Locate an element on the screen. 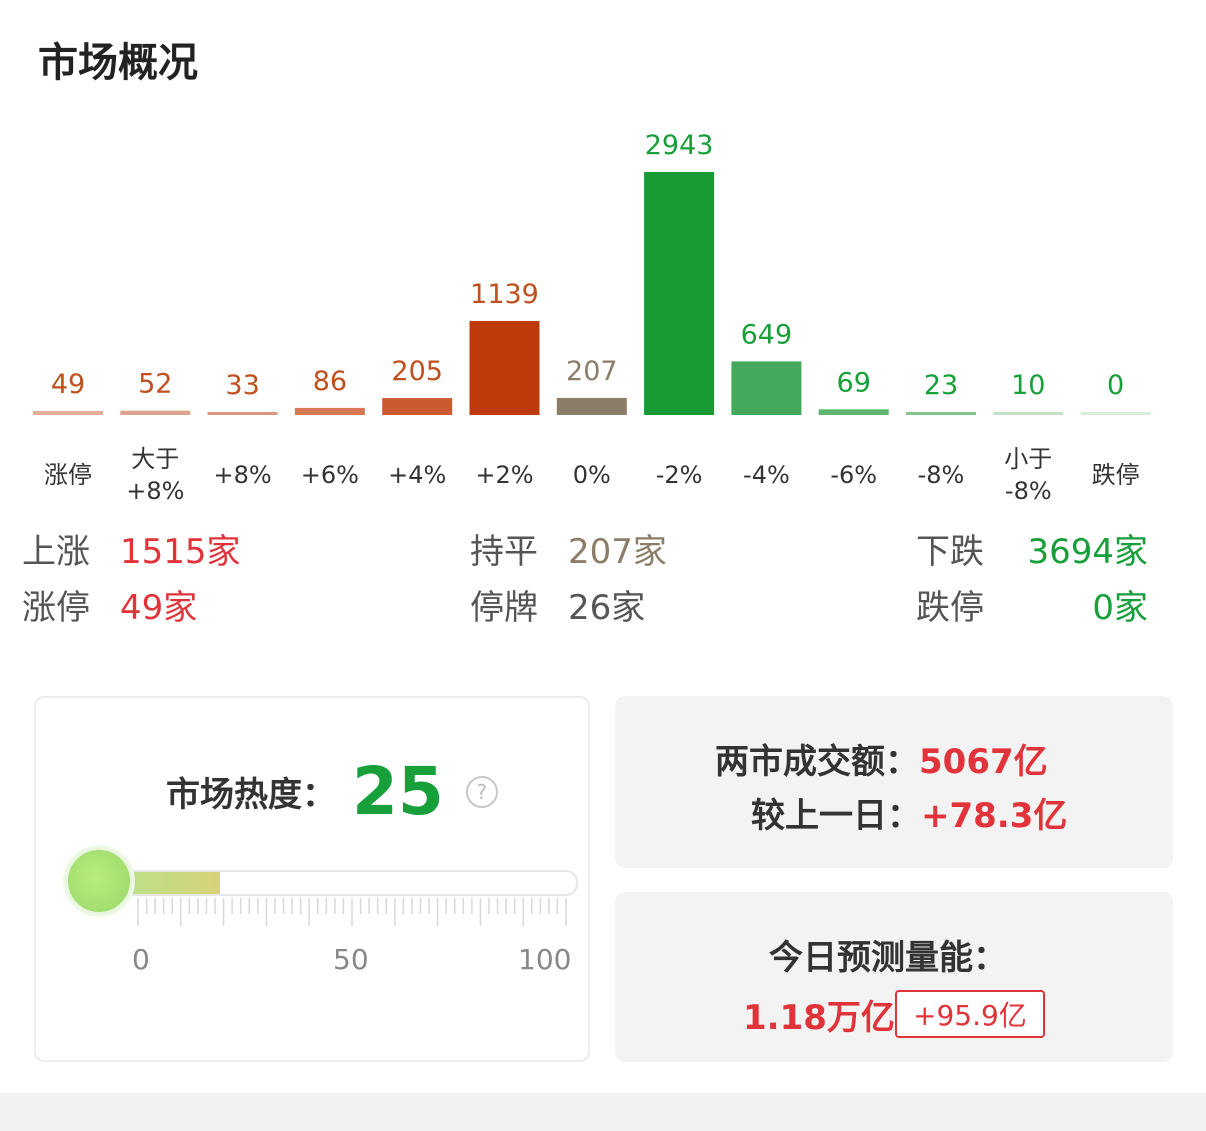 The image size is (1206, 1131). category-label: -4% is located at coordinates (766, 475).